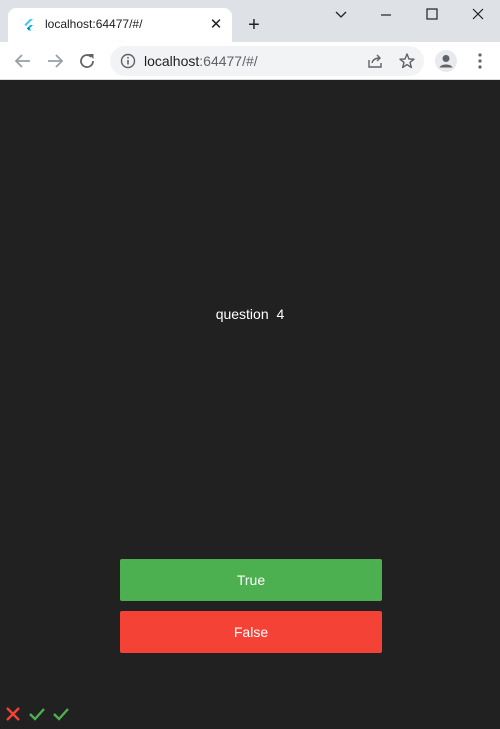 The width and height of the screenshot is (500, 729). I want to click on browser-toolbar: localhost:64477/#/, so click(250, 61).